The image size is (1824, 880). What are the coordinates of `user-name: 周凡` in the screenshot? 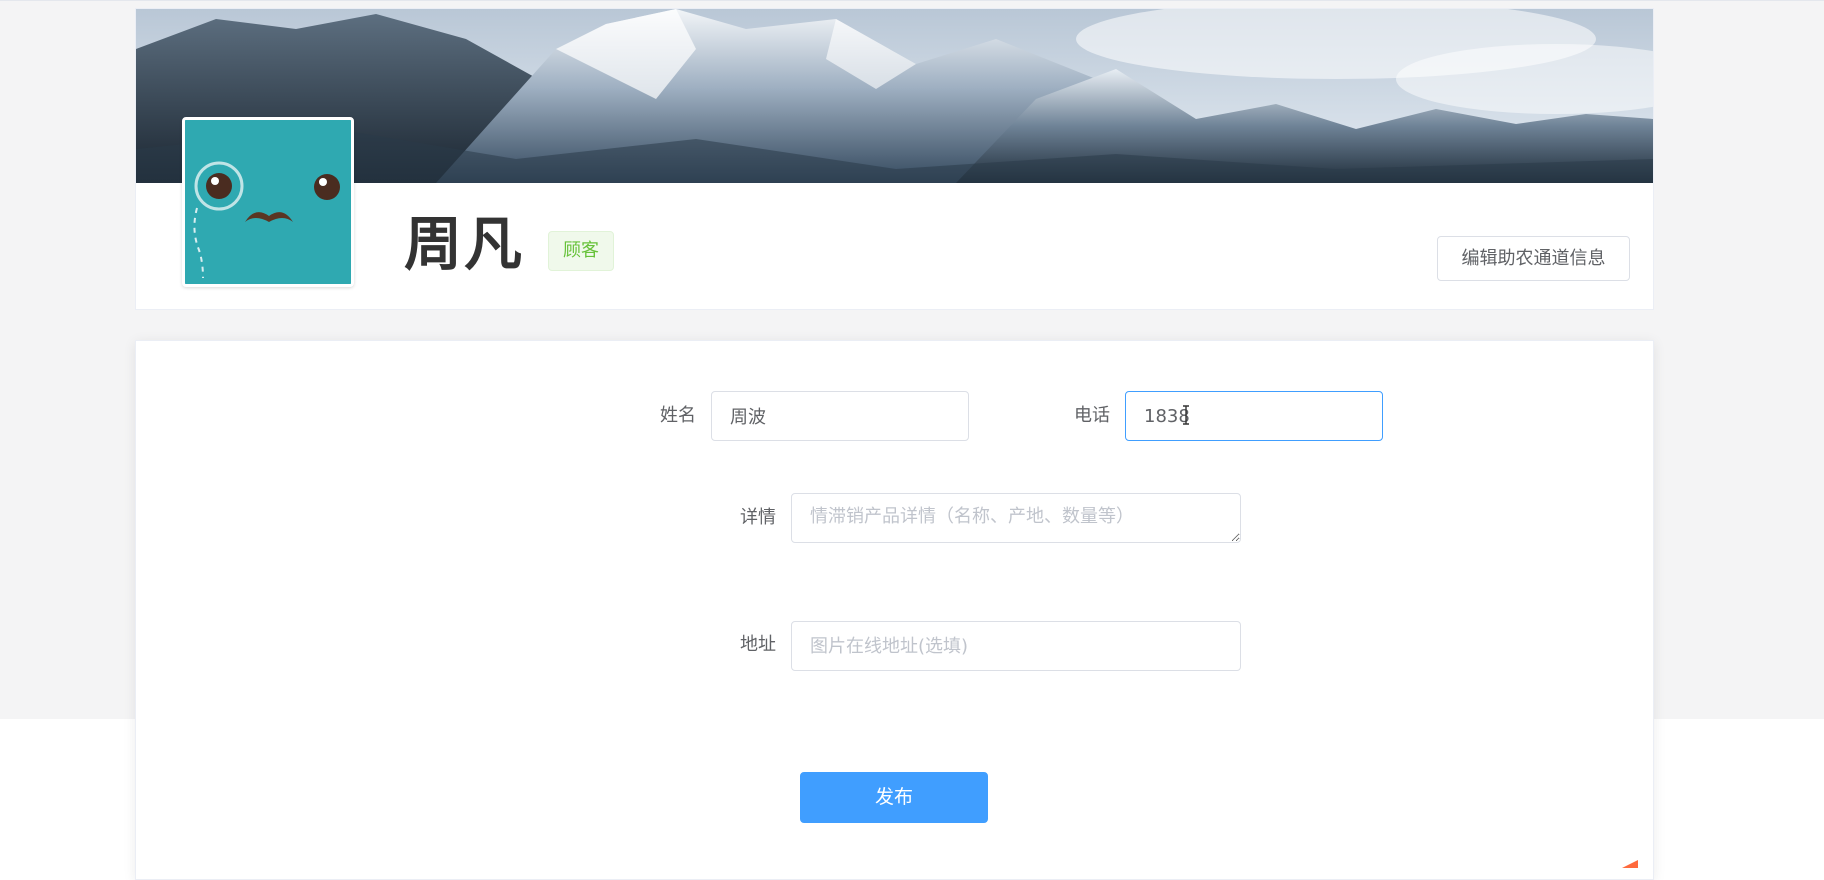 It's located at (464, 244).